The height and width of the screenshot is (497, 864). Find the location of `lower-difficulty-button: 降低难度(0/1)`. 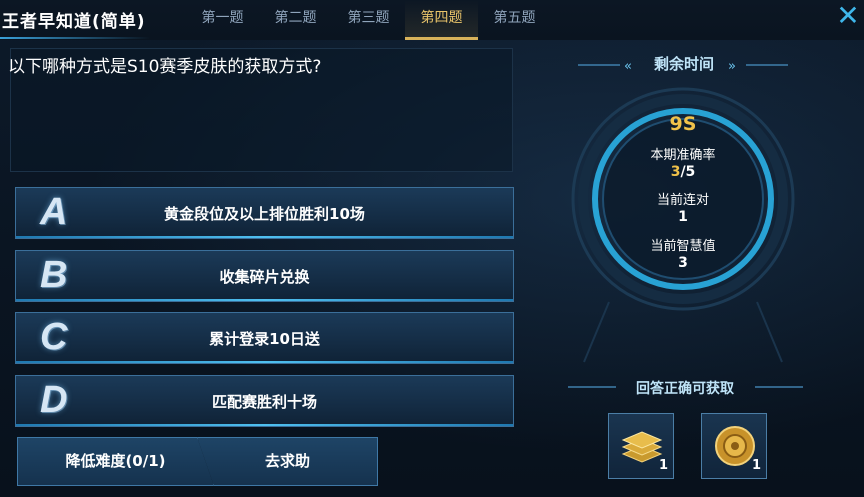

lower-difficulty-button: 降低难度(0/1) is located at coordinates (115, 461).